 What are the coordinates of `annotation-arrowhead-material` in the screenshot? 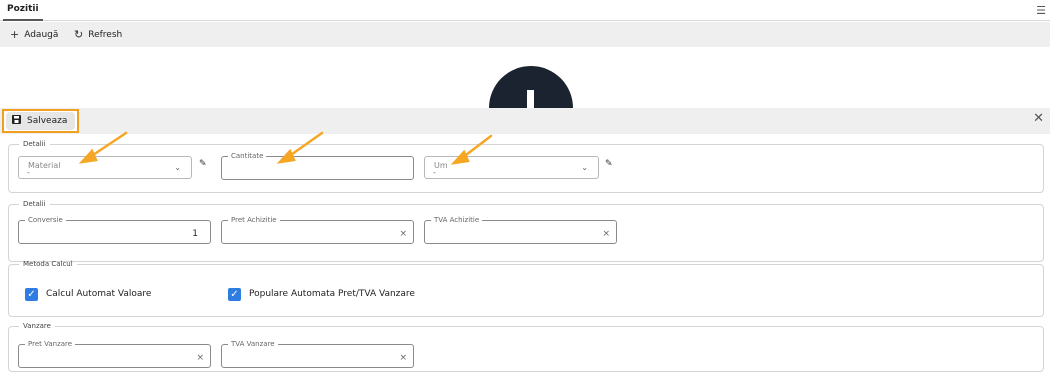 It's located at (88, 156).